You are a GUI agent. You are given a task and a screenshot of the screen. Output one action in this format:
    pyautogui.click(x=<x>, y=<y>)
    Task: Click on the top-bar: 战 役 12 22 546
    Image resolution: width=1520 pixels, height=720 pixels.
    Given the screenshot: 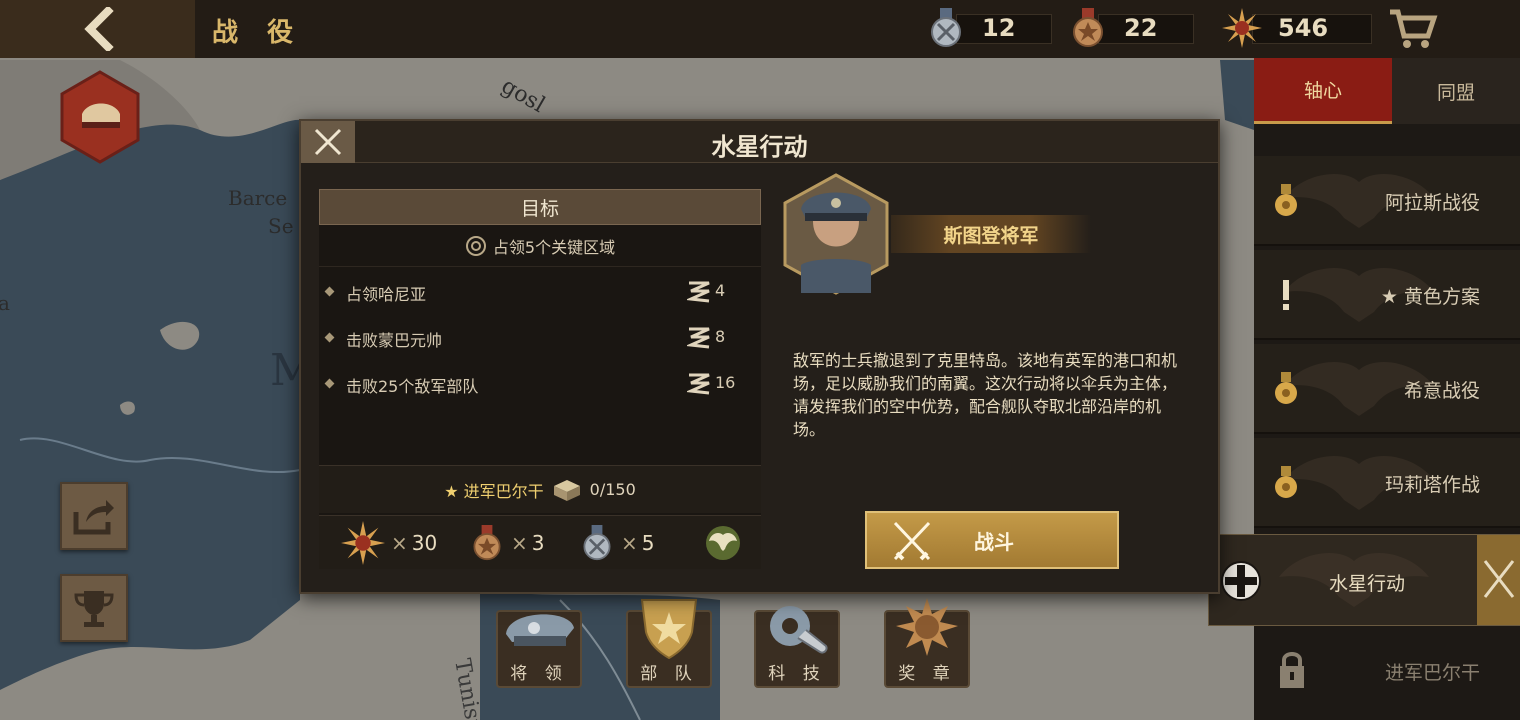 What is the action you would take?
    pyautogui.click(x=760, y=29)
    